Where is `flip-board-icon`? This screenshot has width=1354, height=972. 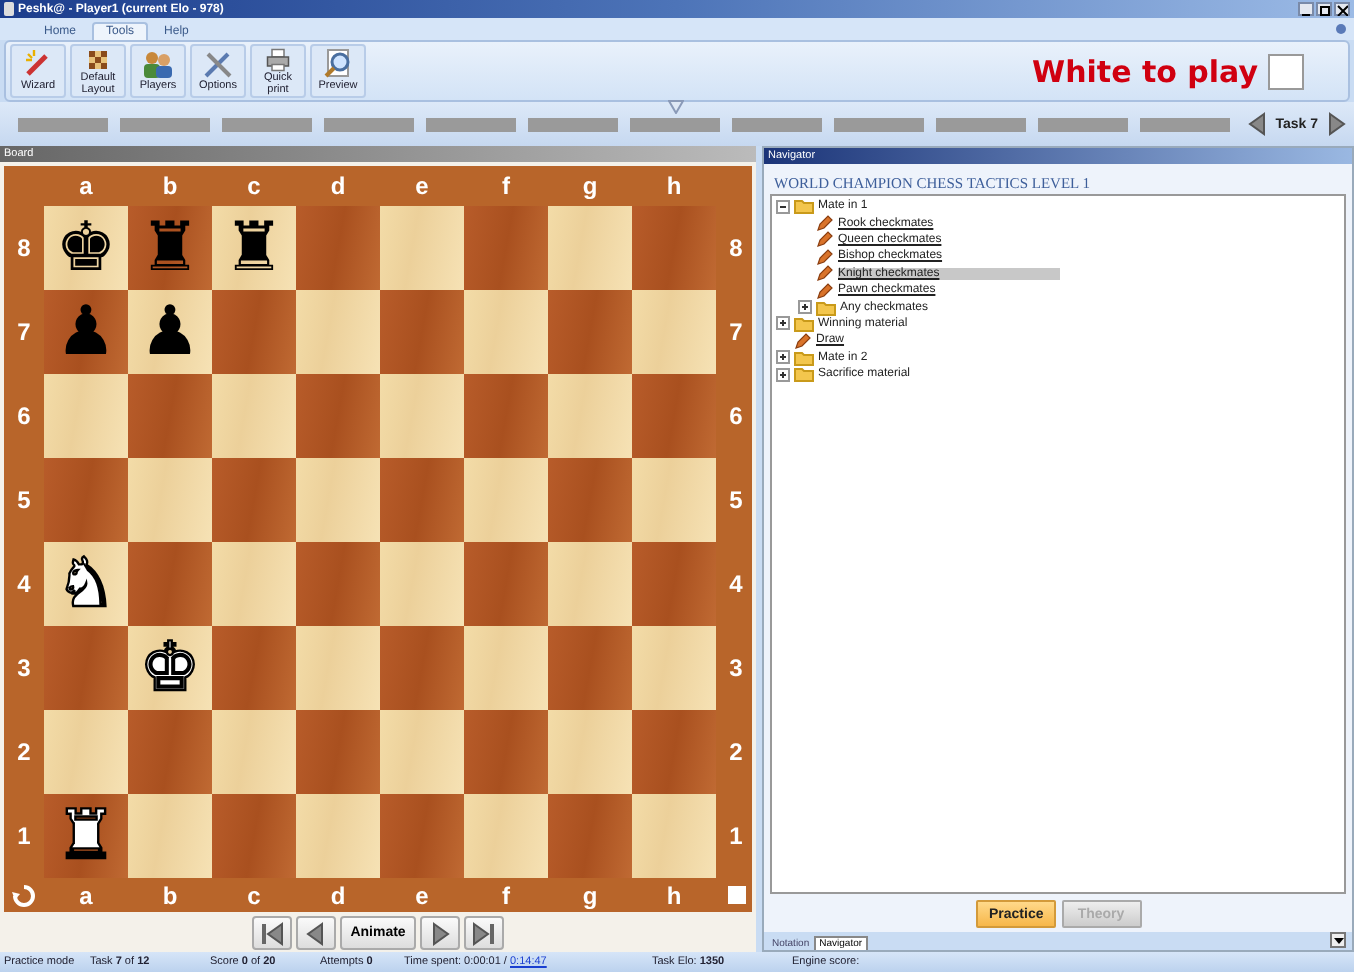 flip-board-icon is located at coordinates (24, 895).